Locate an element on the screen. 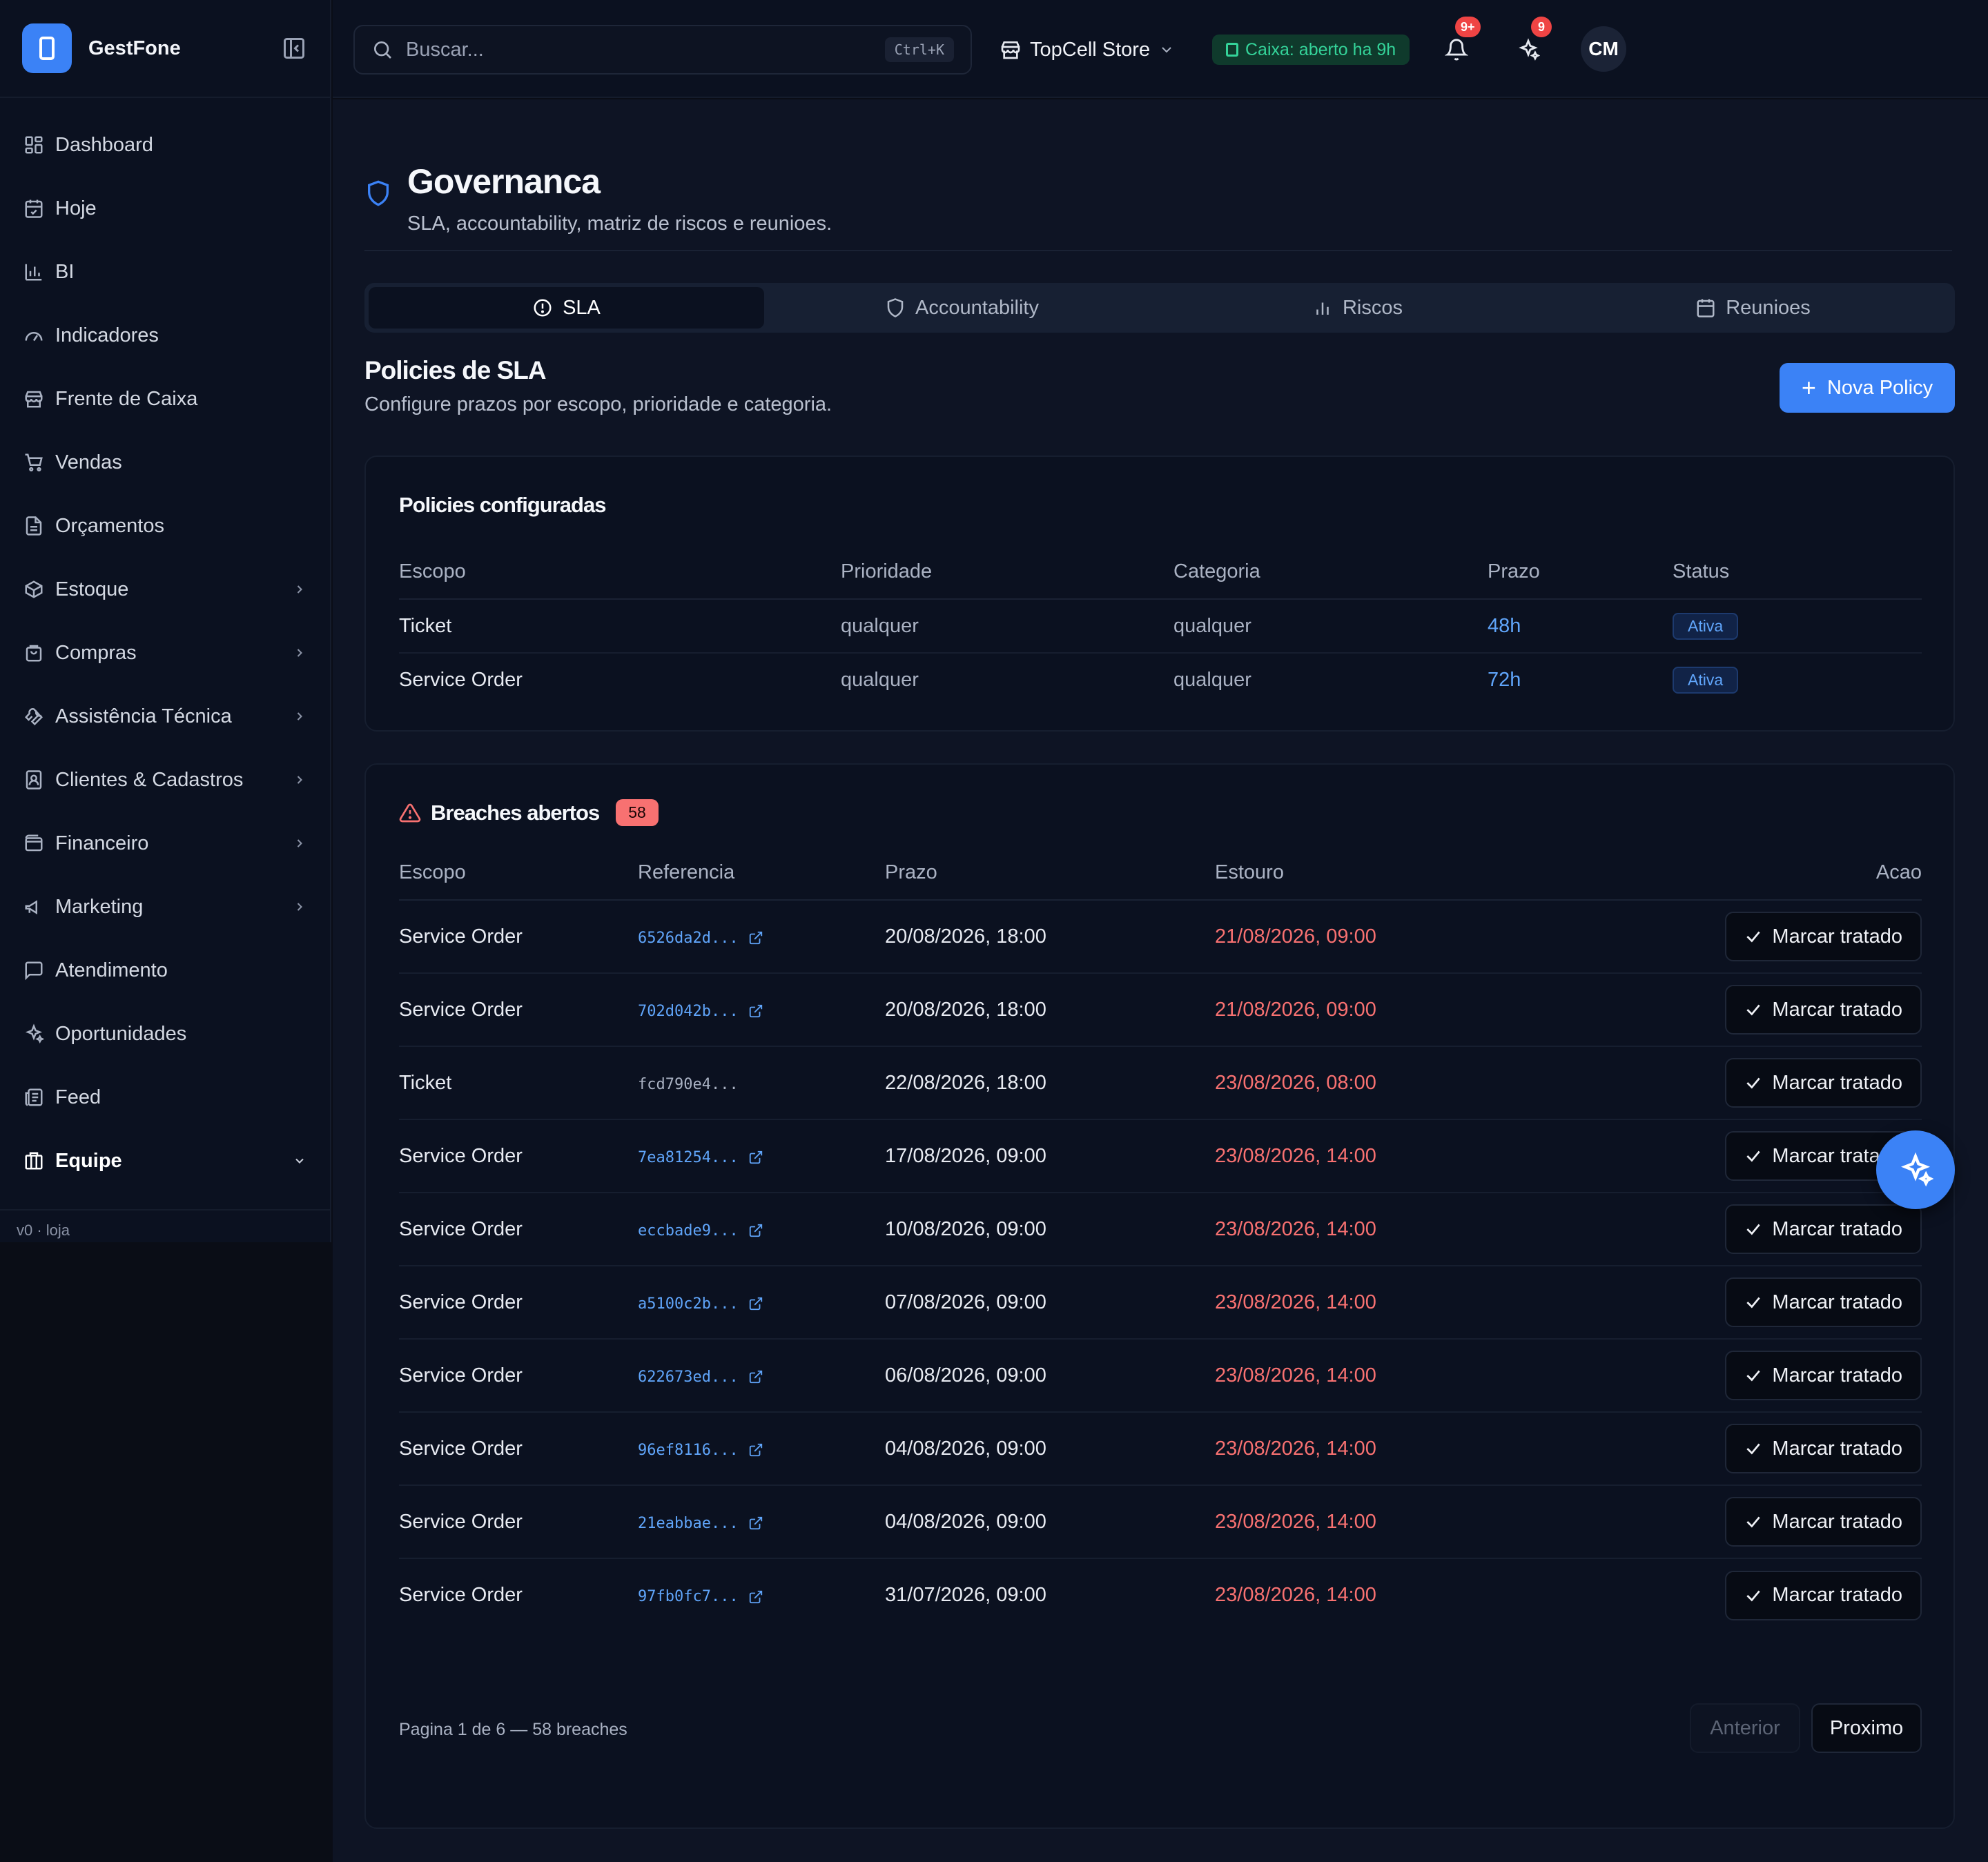 The image size is (1988, 1862). store-selector: TopCell Store is located at coordinates (1087, 49).